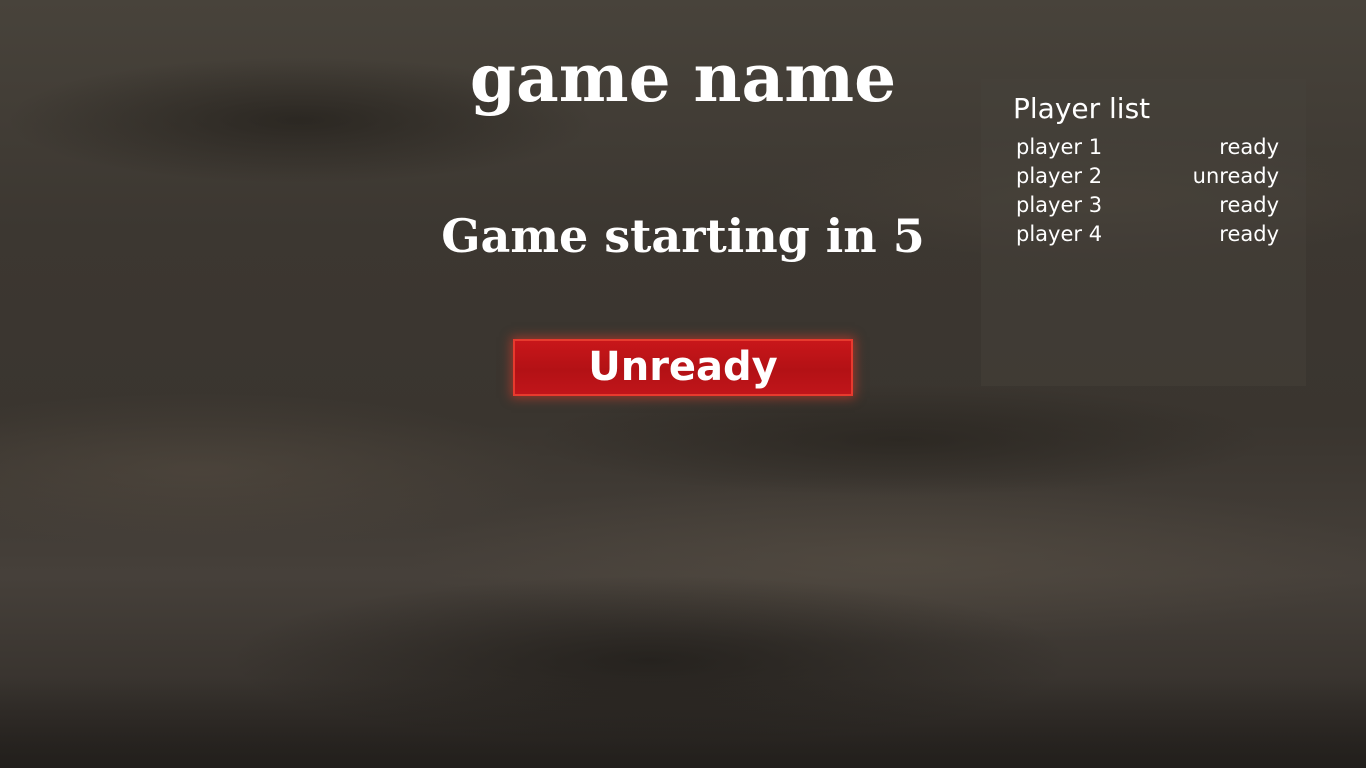 The image size is (1366, 768). What do you see at coordinates (1082, 108) in the screenshot?
I see `player-list-title: Player list` at bounding box center [1082, 108].